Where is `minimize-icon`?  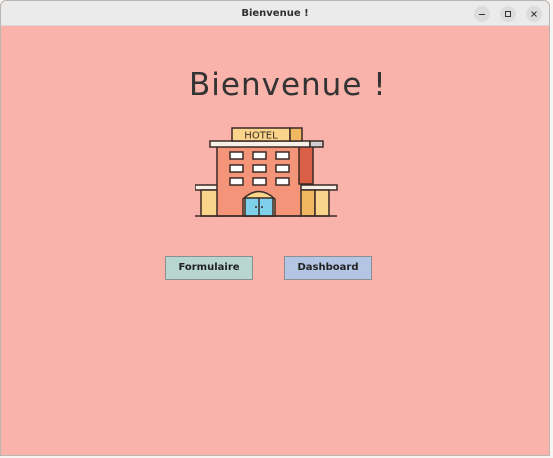
minimize-icon is located at coordinates (482, 14).